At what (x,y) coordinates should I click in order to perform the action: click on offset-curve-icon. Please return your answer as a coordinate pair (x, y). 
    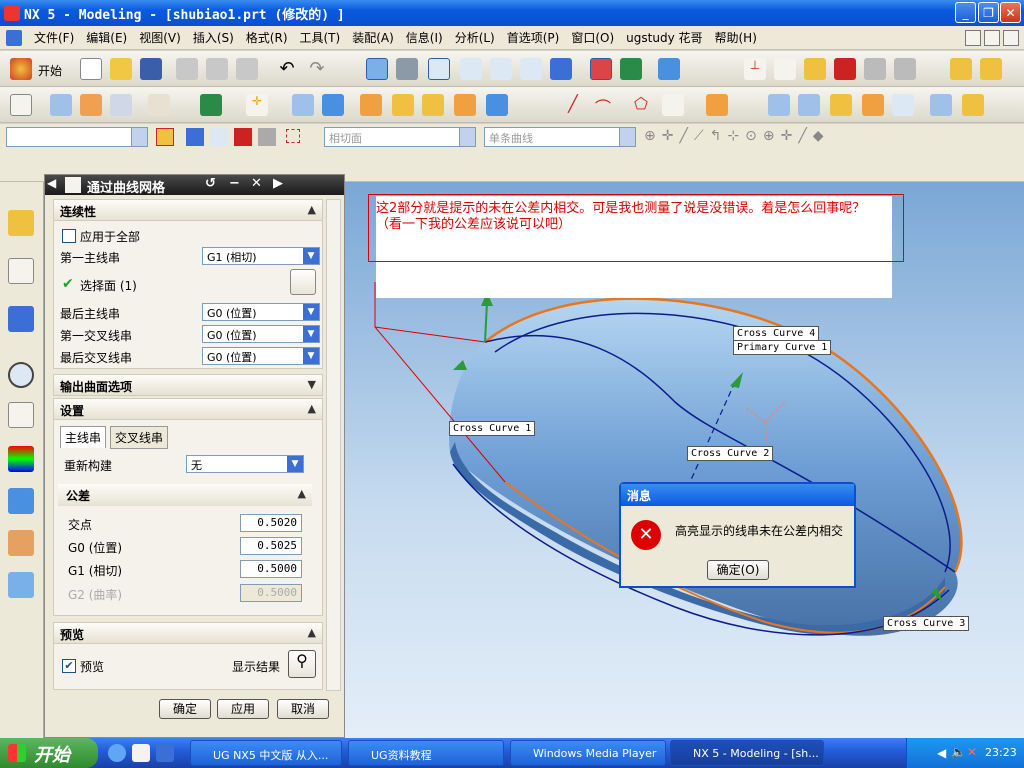
    Looking at the image, I should click on (717, 105).